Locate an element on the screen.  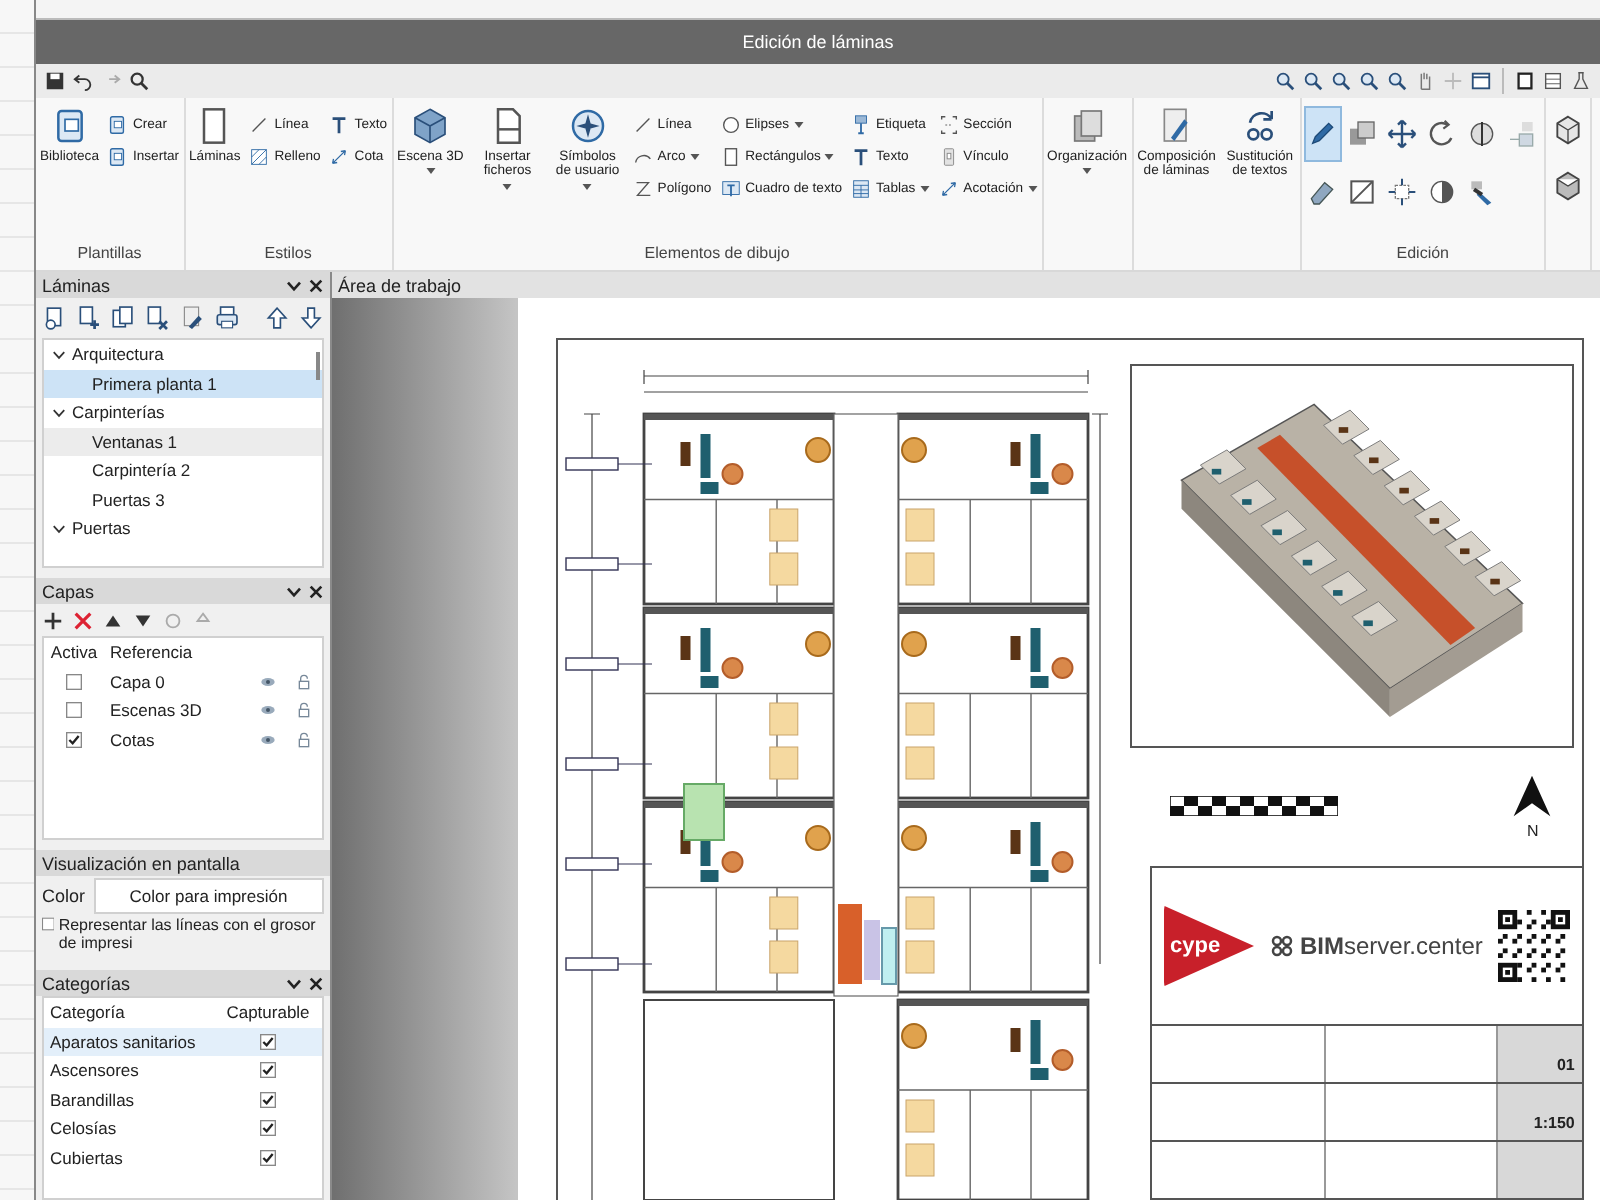
panel-title: Capas is located at coordinates (68, 591).